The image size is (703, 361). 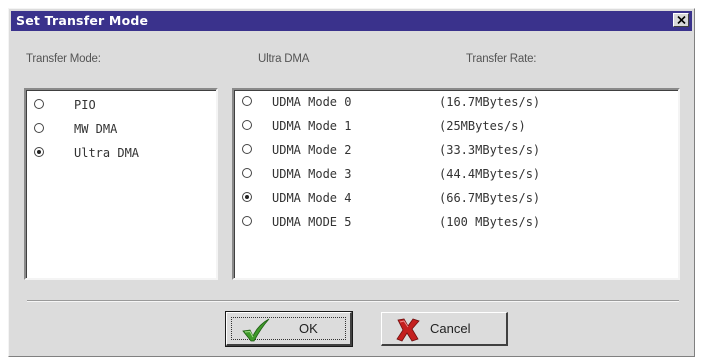 I want to click on udma-mode-label: UDMA Mode 4, so click(x=312, y=198).